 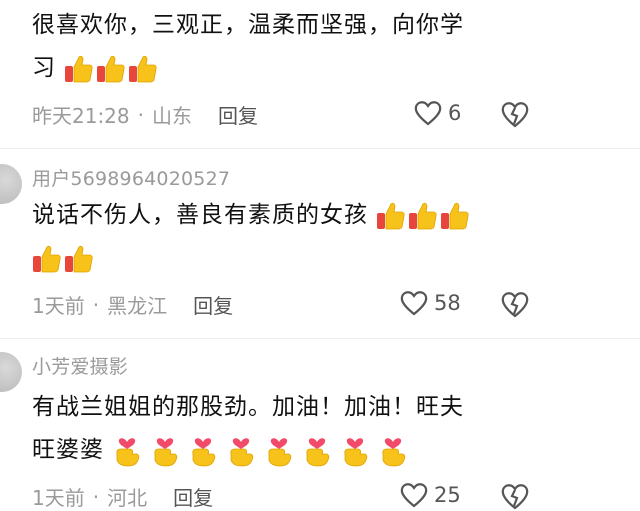 What do you see at coordinates (68, 450) in the screenshot?
I see `comment-text-line2: 旺婆婆` at bounding box center [68, 450].